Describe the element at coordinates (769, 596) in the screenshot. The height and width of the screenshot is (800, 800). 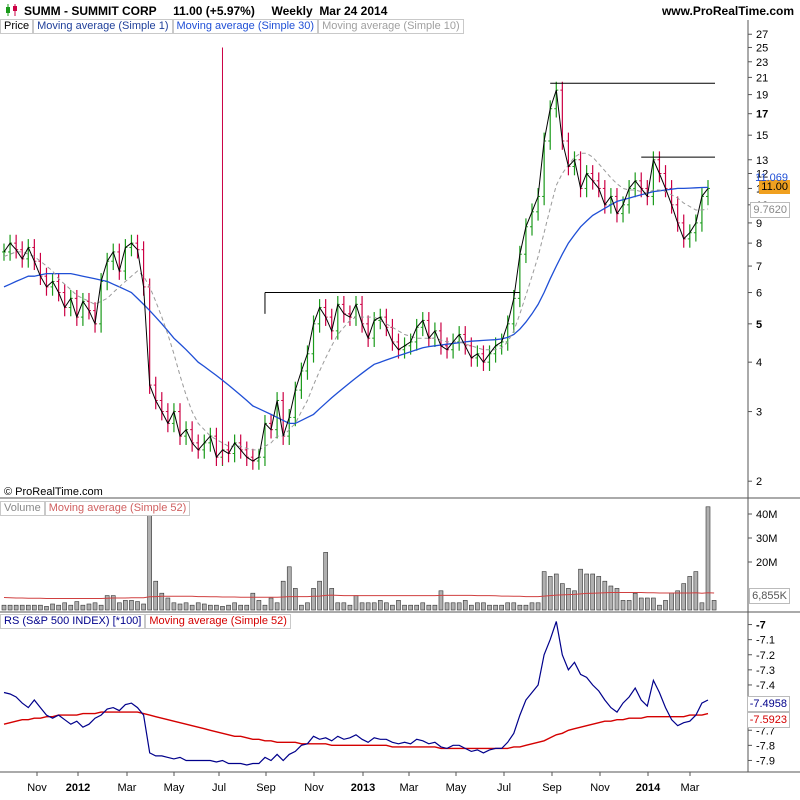
I see `volume-ma-tag: 6,855K` at that location.